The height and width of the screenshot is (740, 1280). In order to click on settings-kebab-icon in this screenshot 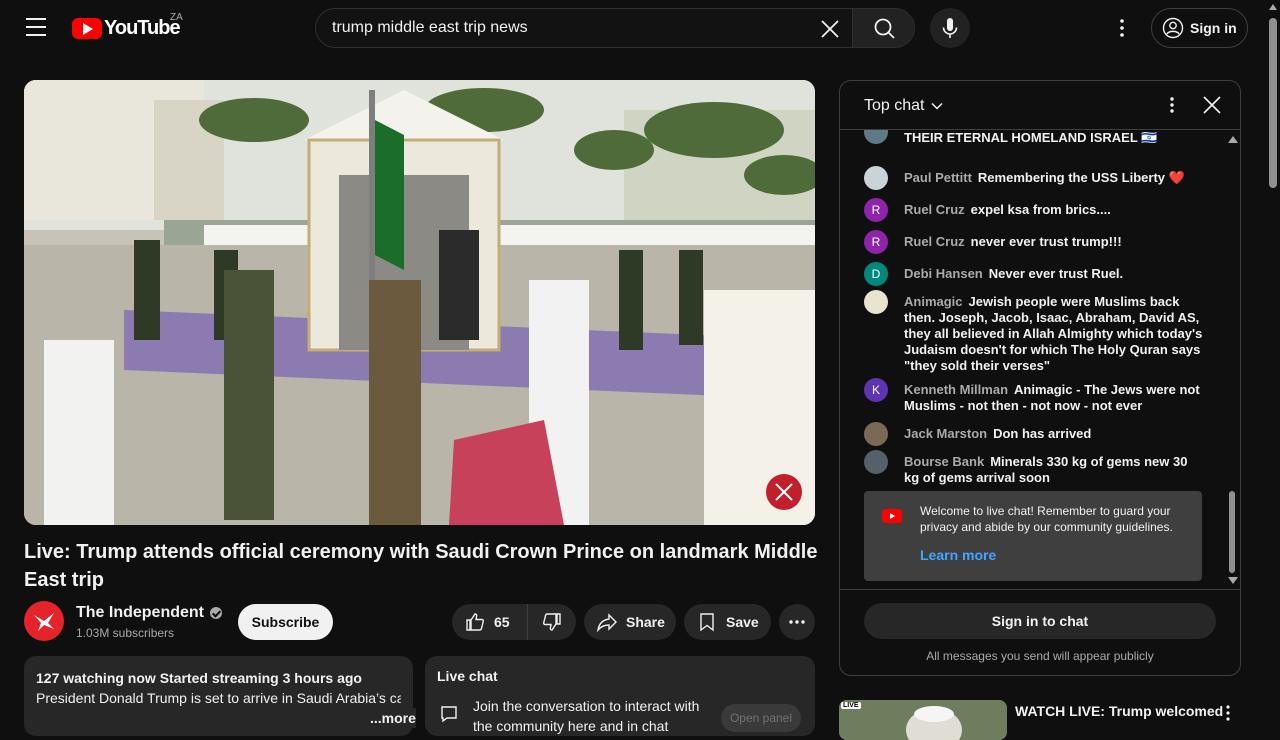, I will do `click(1122, 28)`.